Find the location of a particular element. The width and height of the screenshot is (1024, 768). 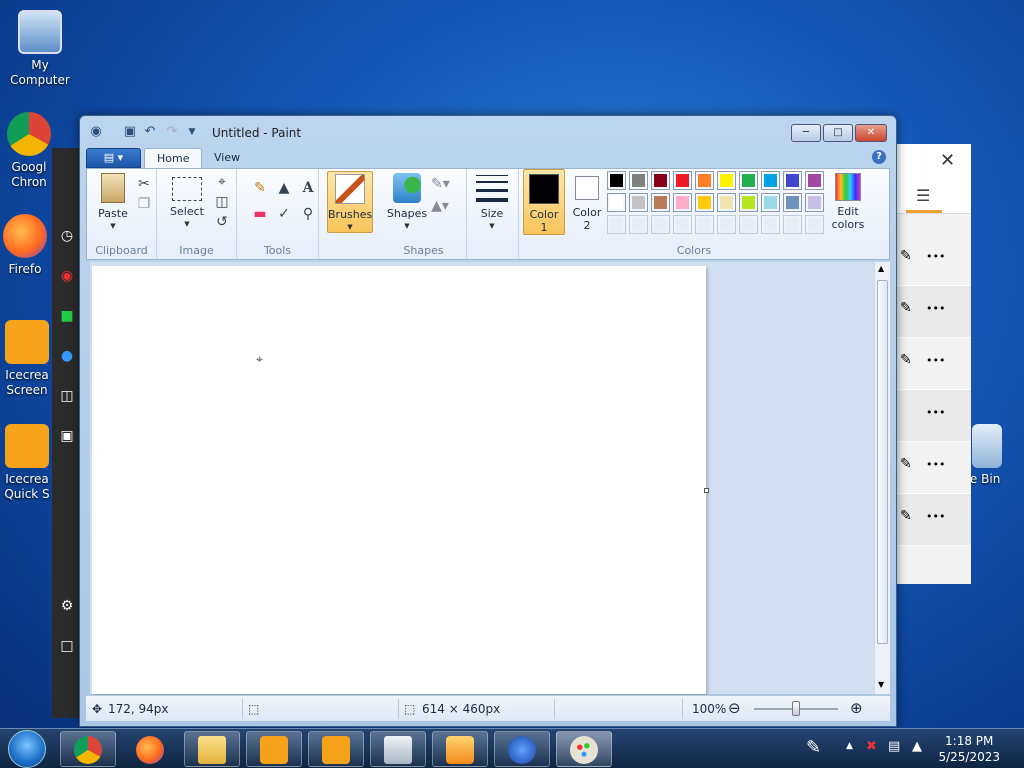

close-icon: ✕ is located at coordinates (947, 160).